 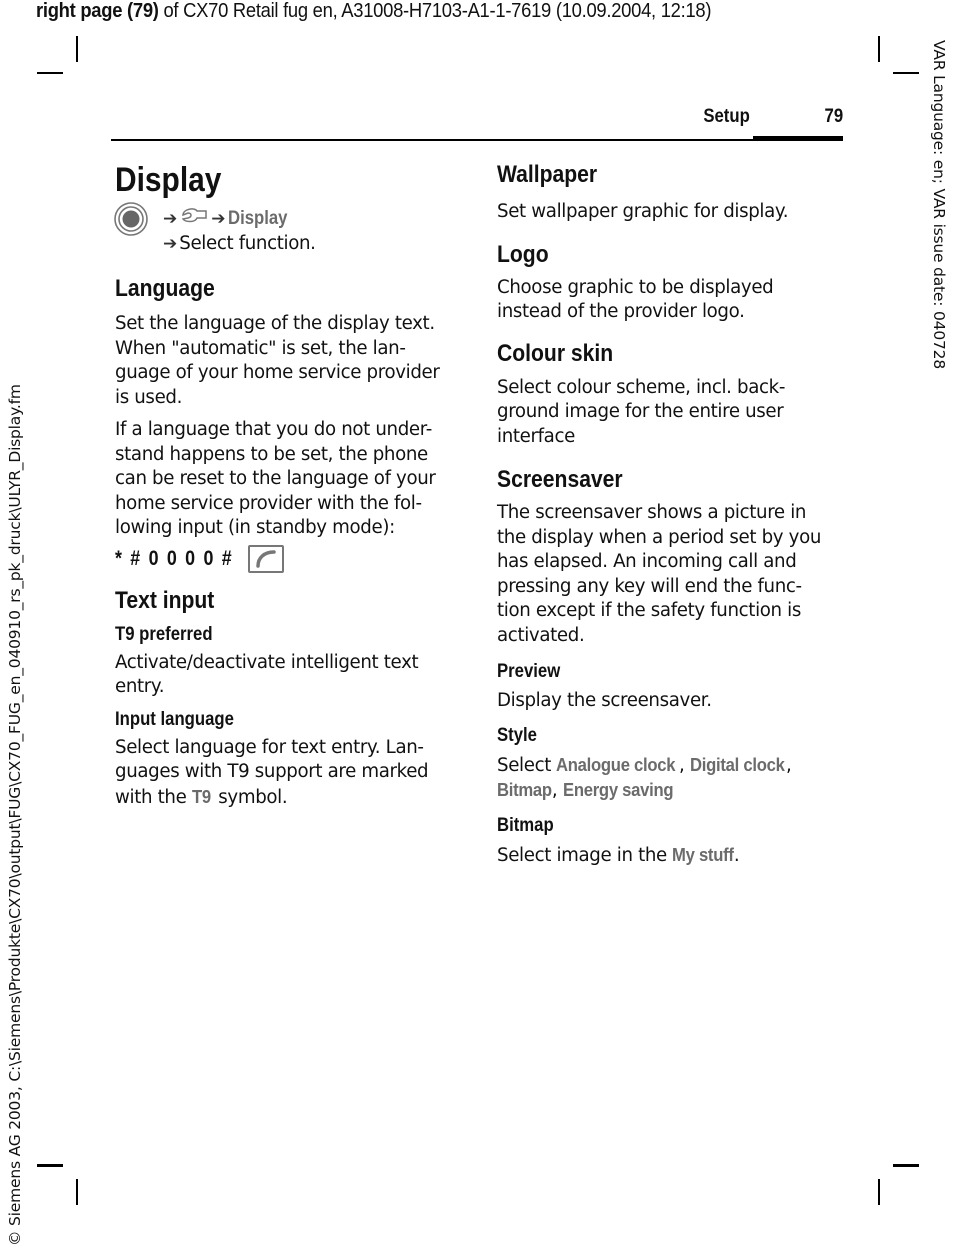 I want to click on language-text: Set the language of the display text., so click(x=275, y=323).